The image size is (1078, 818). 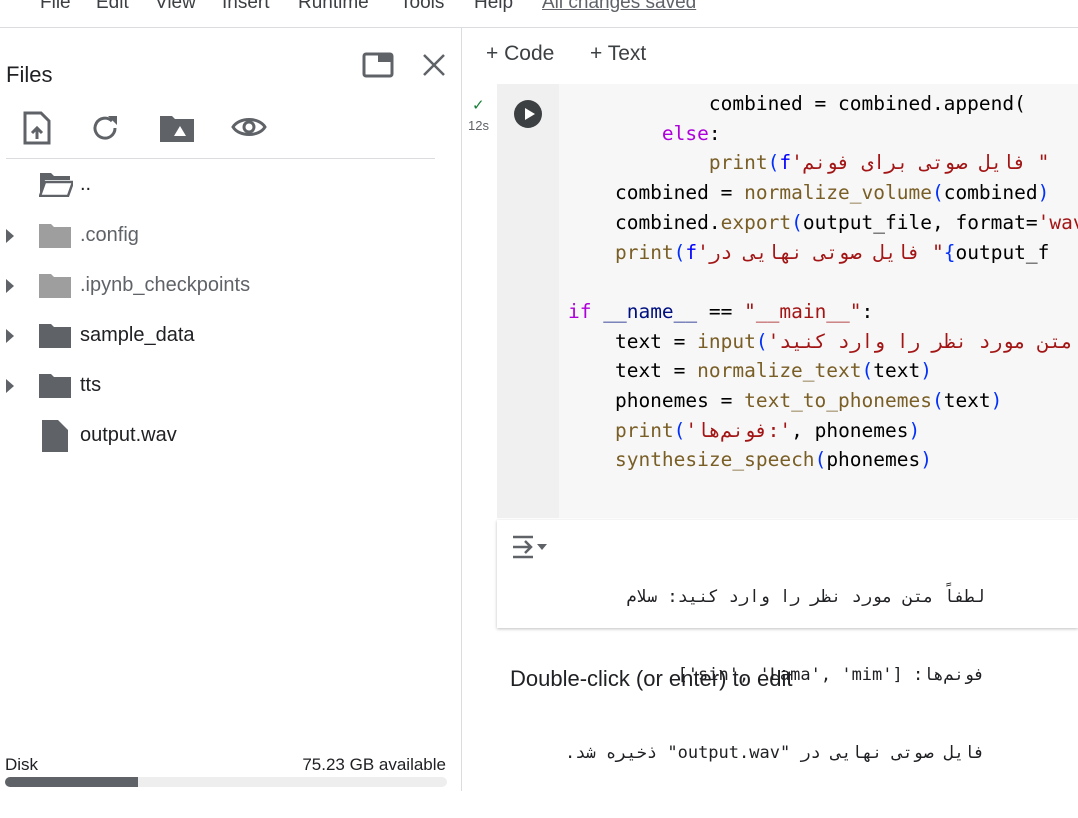 I want to click on upload-file-icon, so click(x=37, y=128).